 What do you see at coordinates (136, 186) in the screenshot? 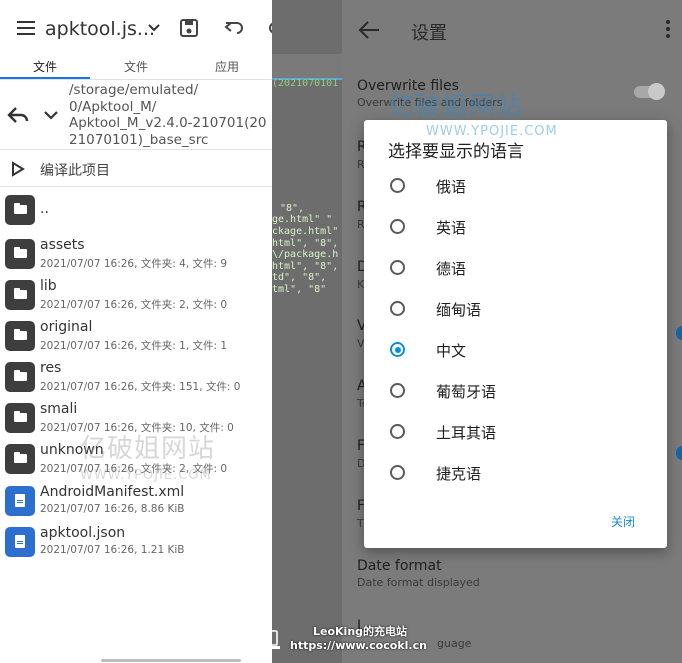
I see `compile-divider` at bounding box center [136, 186].